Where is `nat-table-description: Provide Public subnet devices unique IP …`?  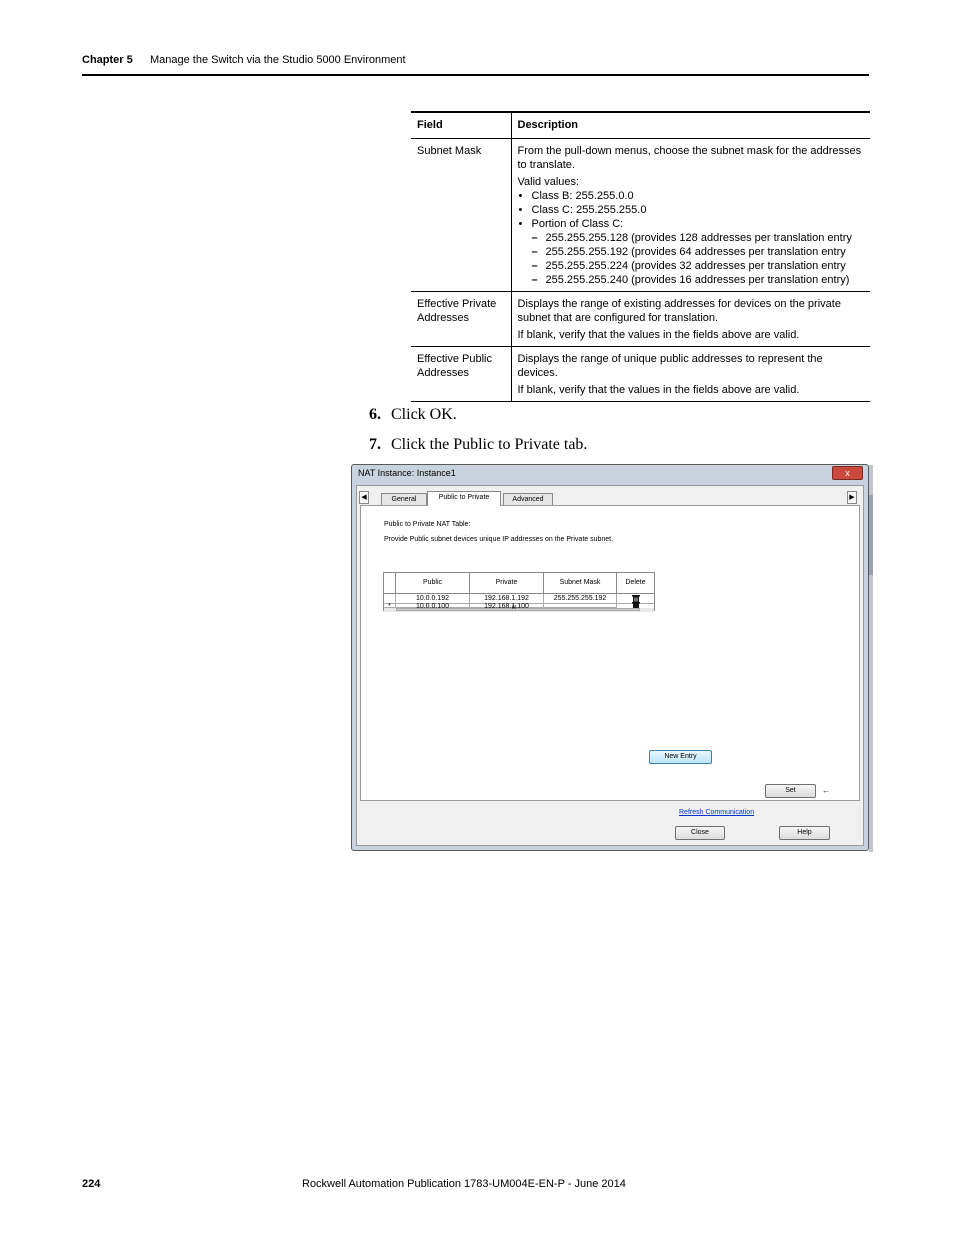
nat-table-description: Provide Public subnet devices unique IP … is located at coordinates (499, 539).